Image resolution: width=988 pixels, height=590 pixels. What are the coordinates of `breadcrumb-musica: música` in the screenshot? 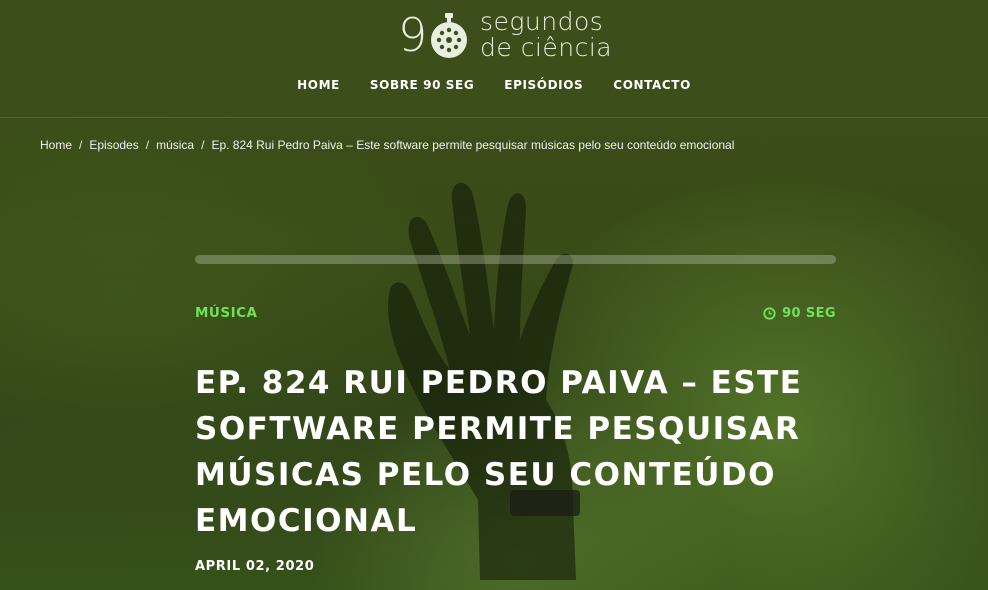 It's located at (175, 145).